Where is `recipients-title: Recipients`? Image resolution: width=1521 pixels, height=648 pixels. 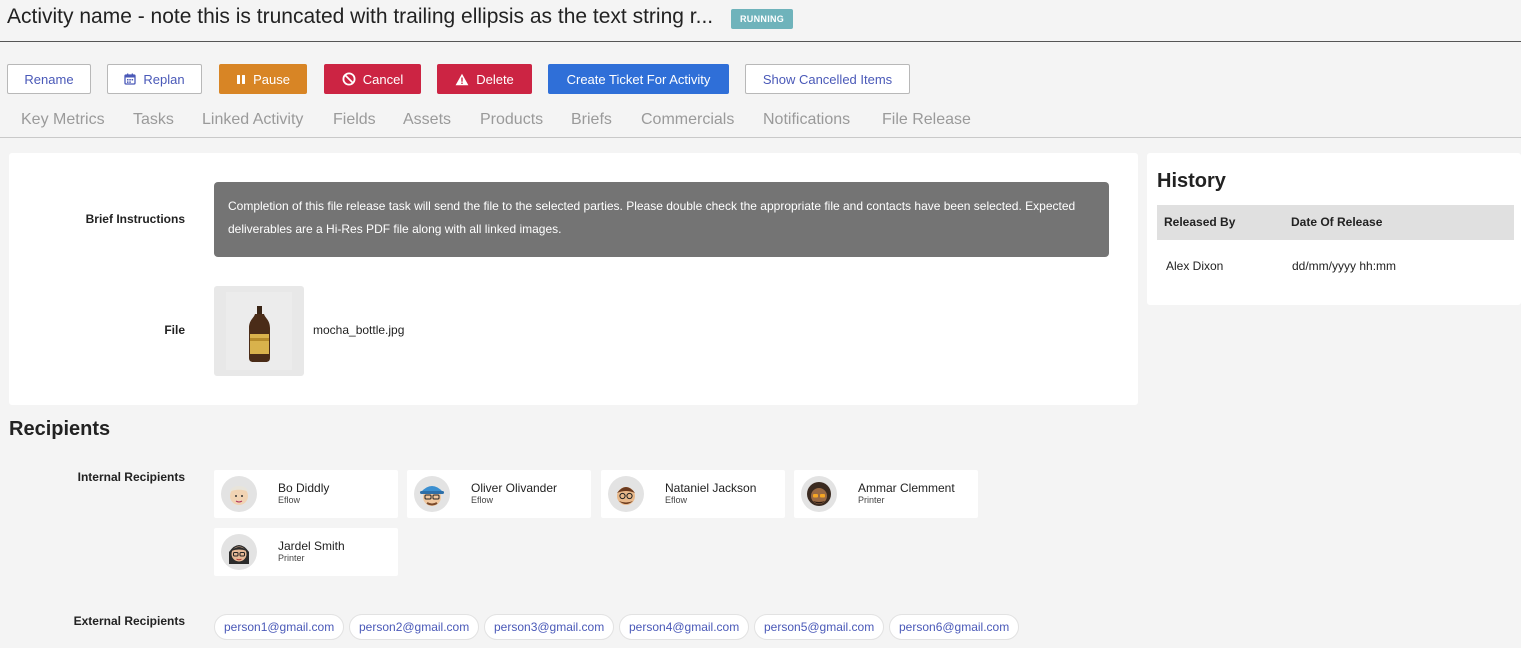 recipients-title: Recipients is located at coordinates (60, 429).